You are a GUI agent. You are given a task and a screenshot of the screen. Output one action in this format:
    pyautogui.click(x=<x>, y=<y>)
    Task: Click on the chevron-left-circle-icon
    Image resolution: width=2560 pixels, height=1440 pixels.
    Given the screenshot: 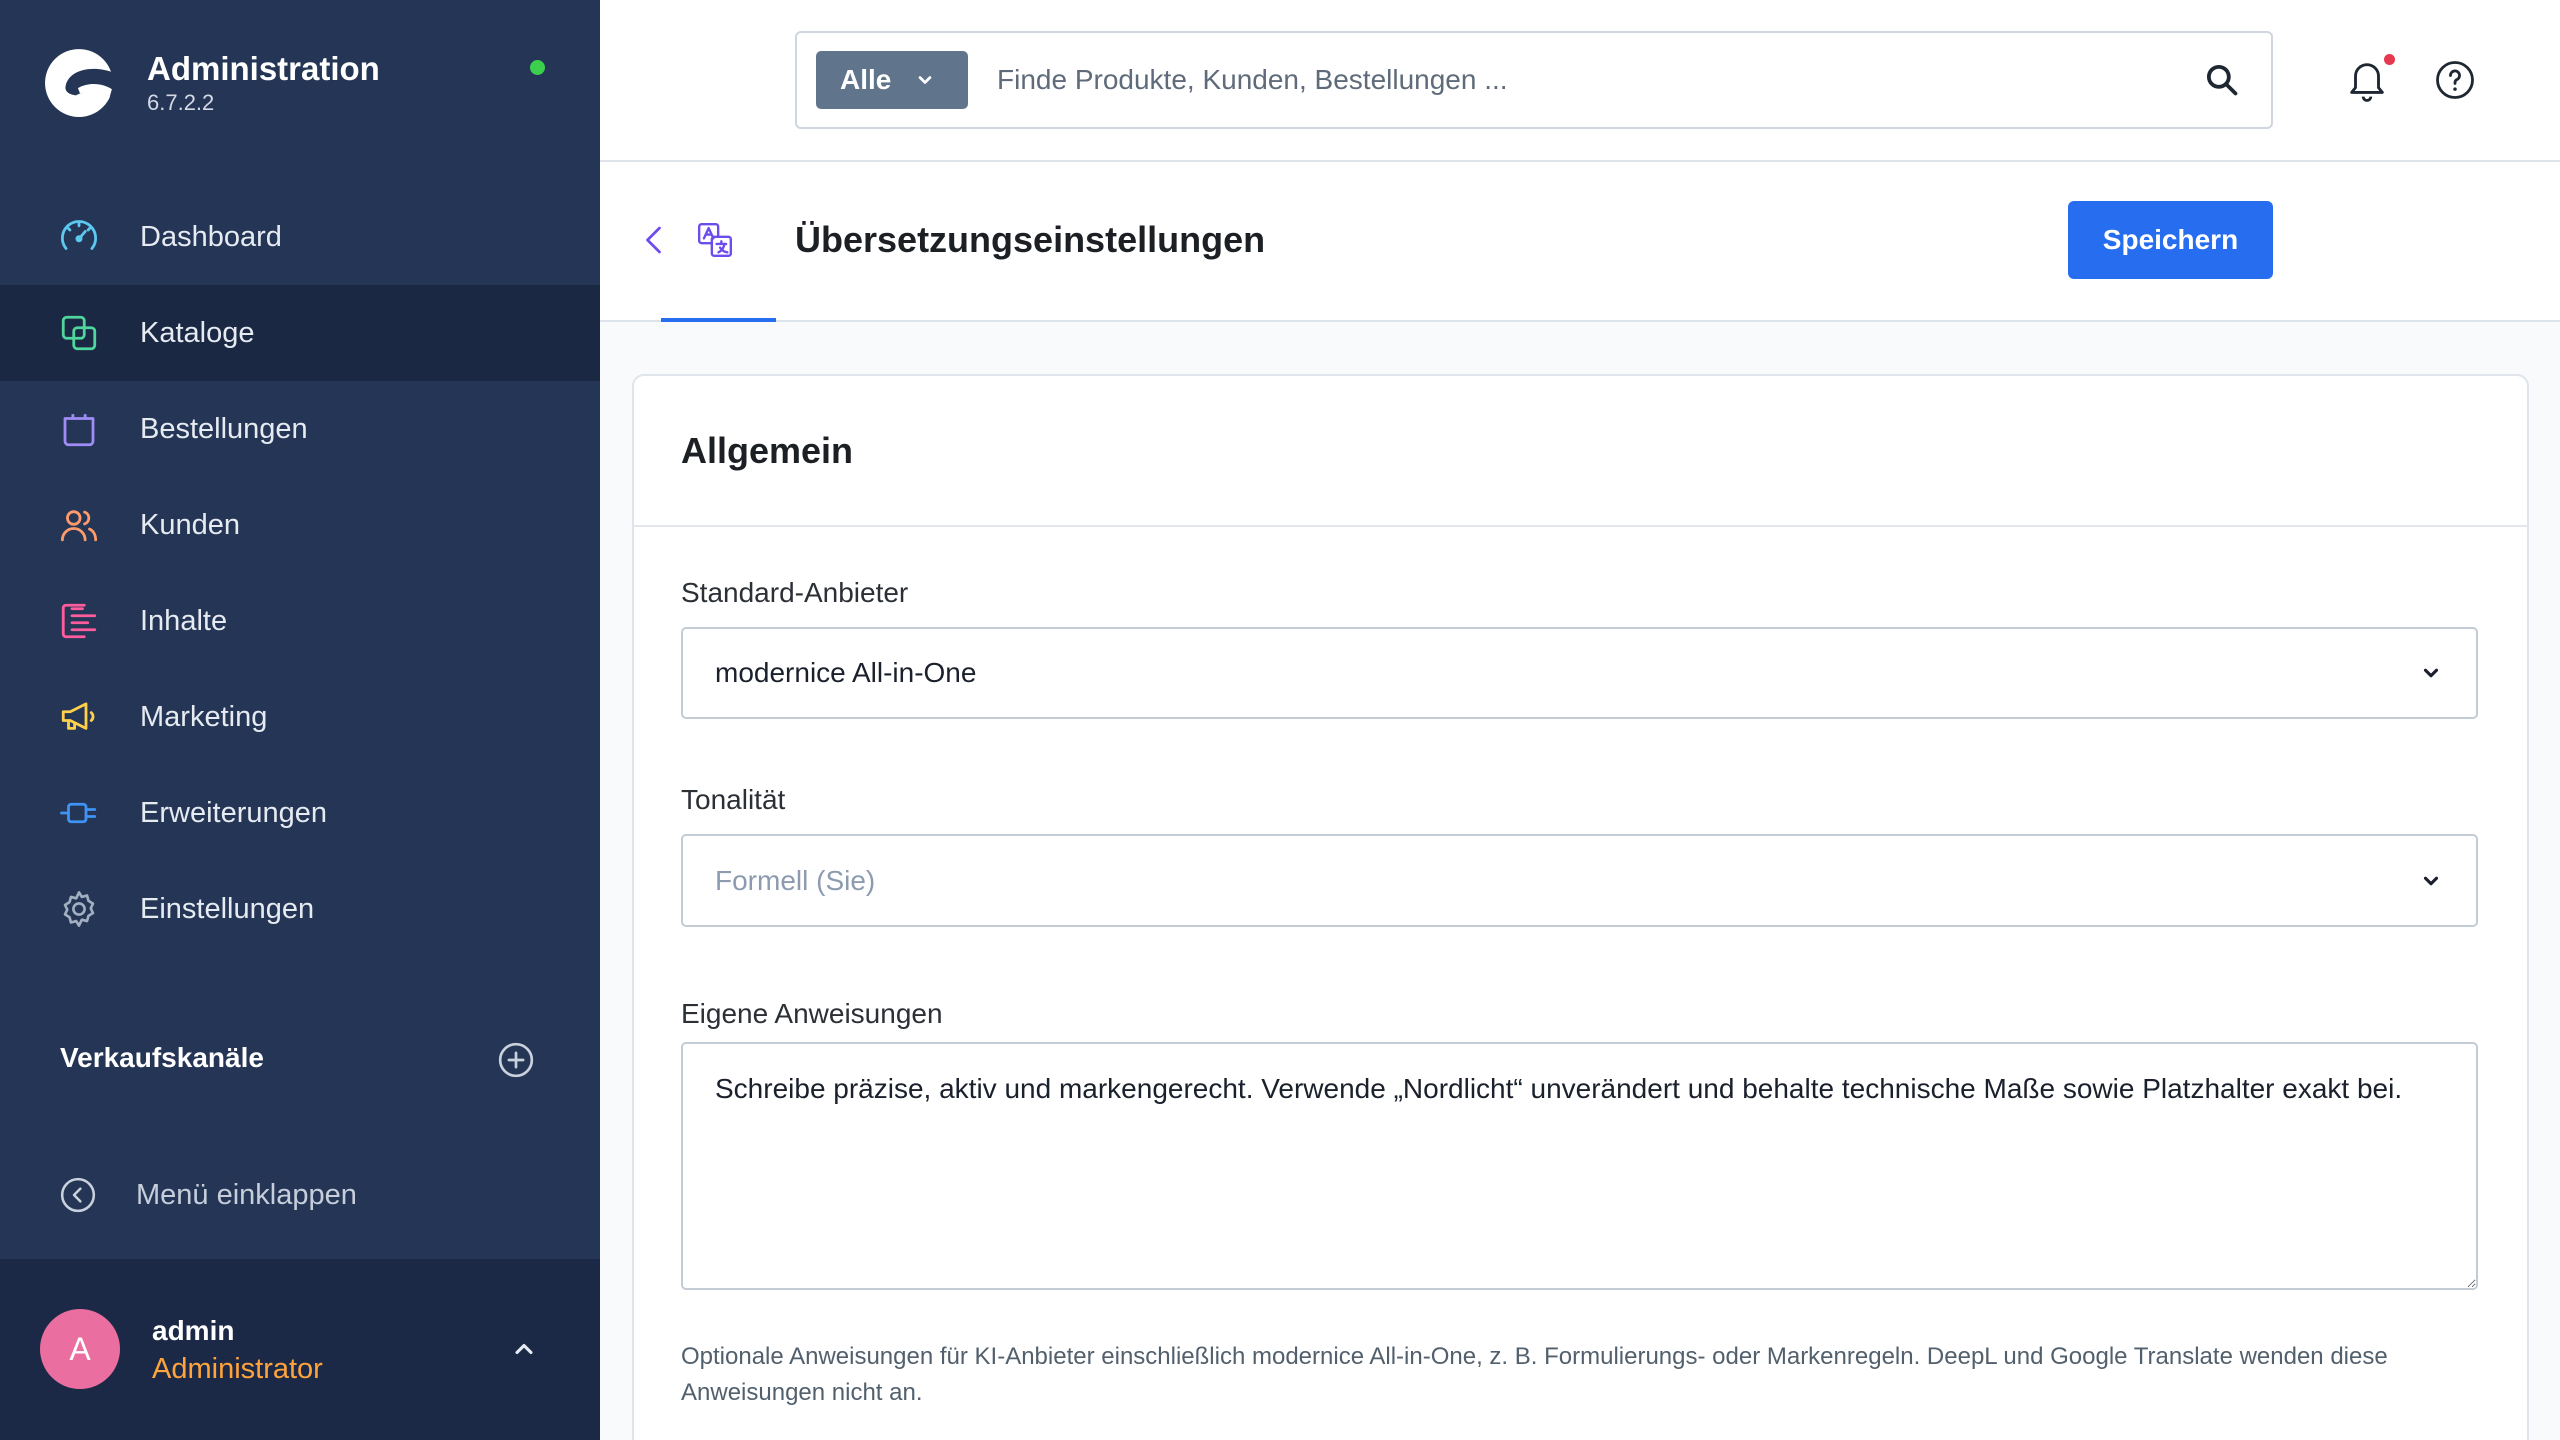 What is the action you would take?
    pyautogui.click(x=78, y=1195)
    